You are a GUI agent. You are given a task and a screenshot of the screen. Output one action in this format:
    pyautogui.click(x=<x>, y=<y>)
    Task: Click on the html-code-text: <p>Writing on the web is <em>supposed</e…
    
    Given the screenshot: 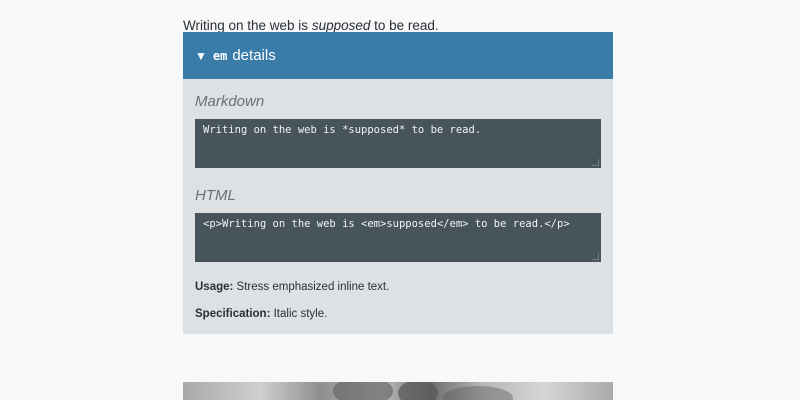 What is the action you would take?
    pyautogui.click(x=386, y=224)
    